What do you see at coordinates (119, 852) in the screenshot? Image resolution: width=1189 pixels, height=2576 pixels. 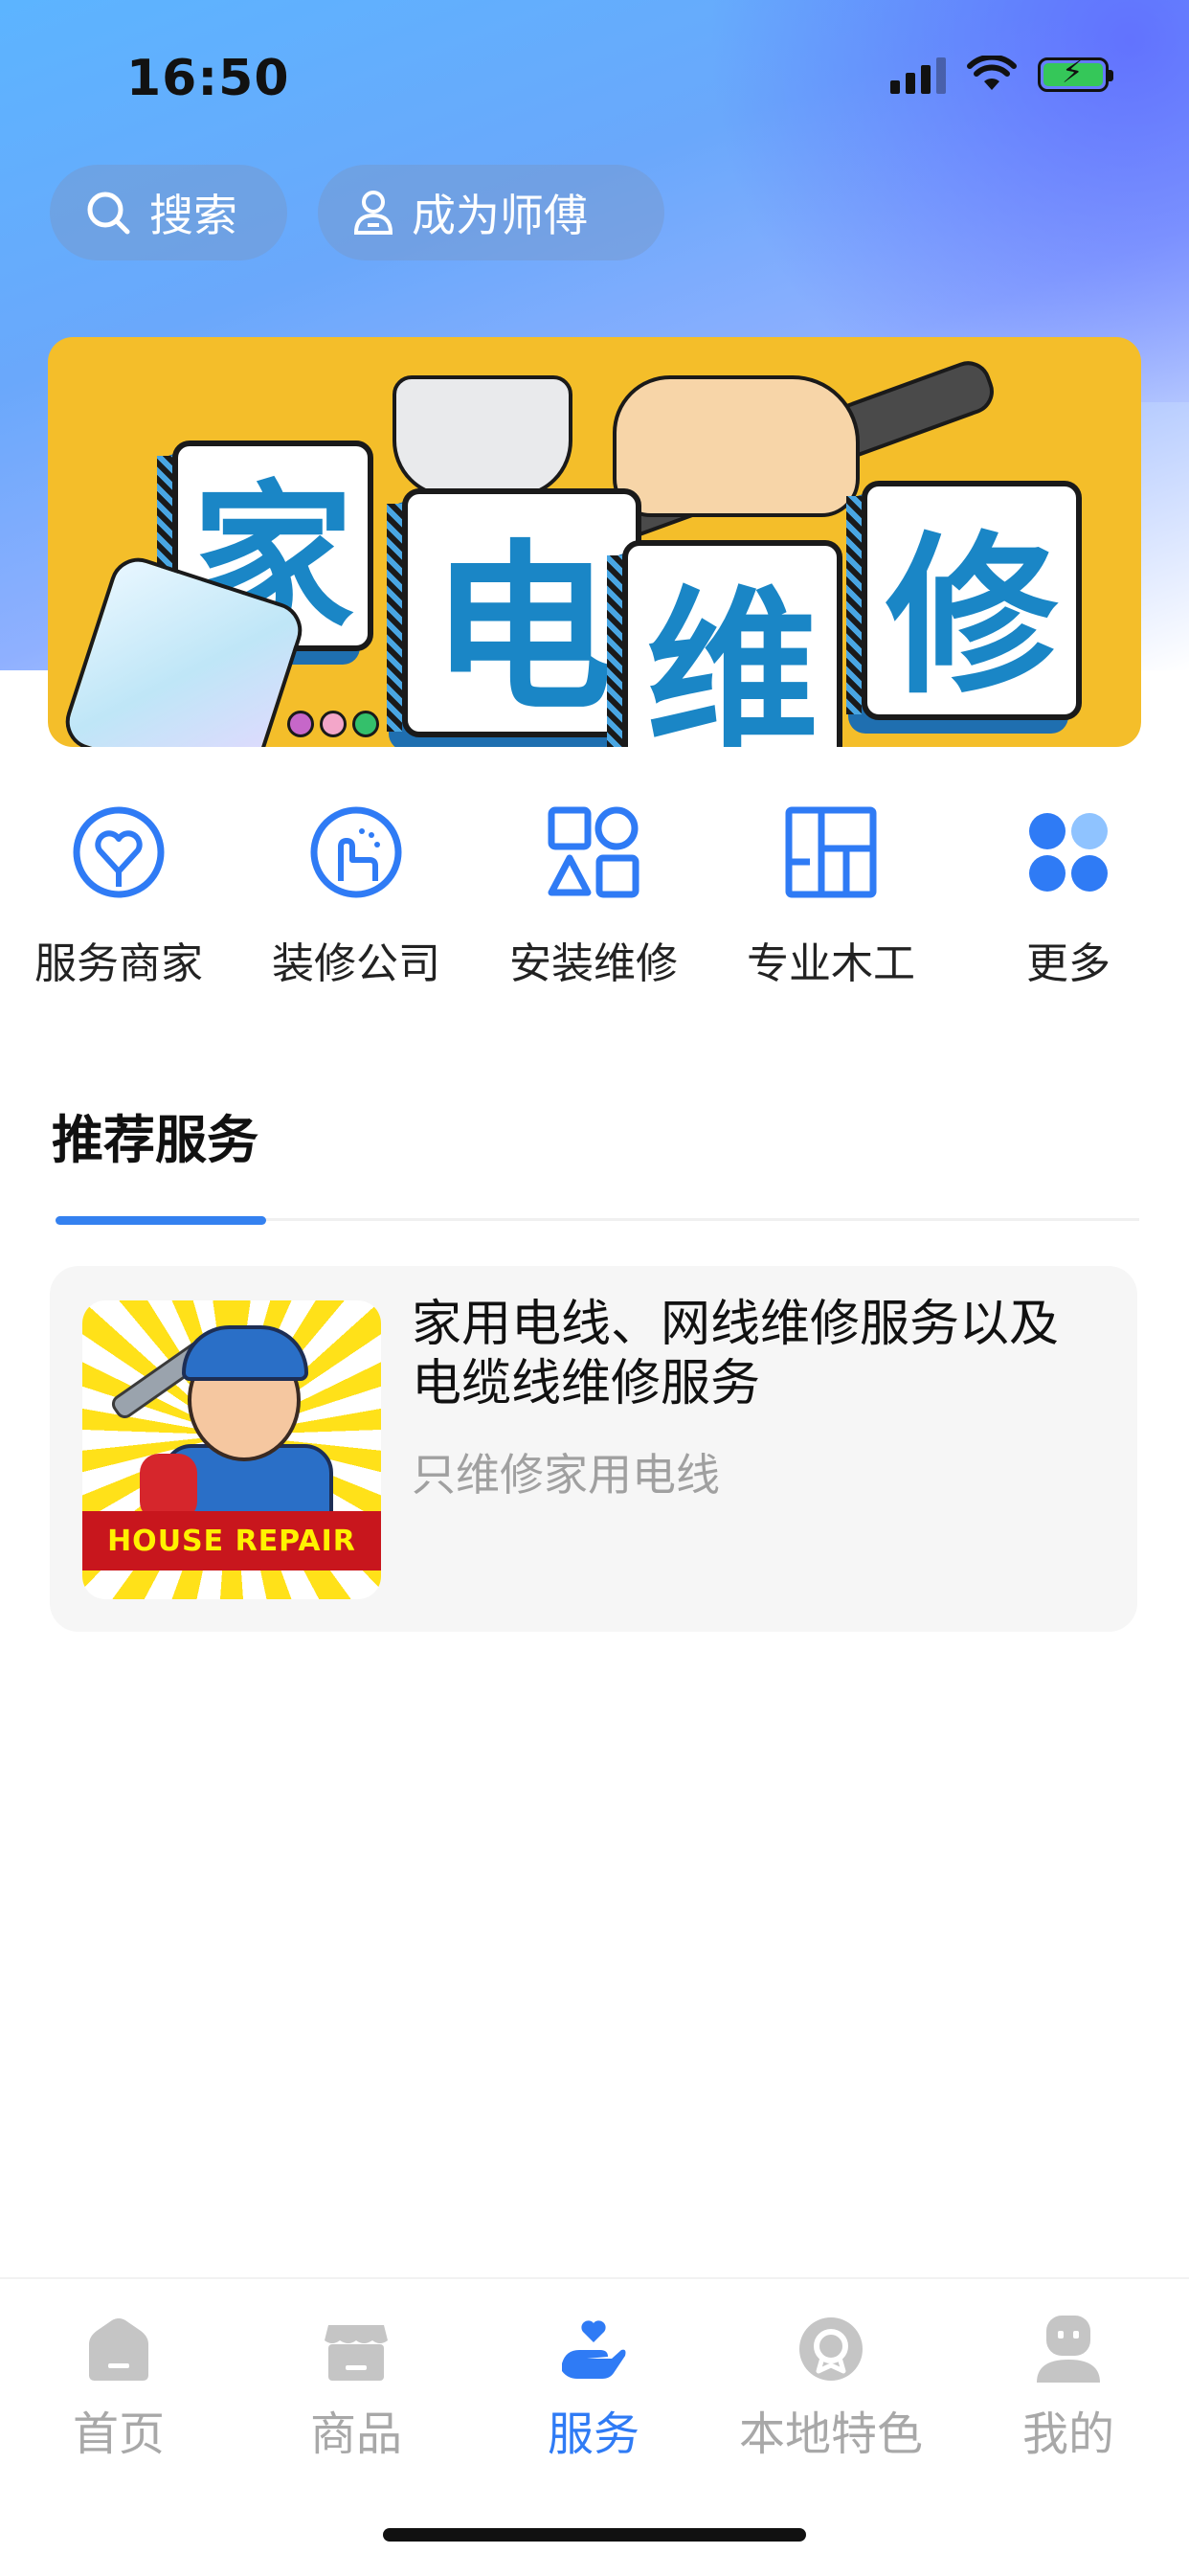 I see `merchant-heart-icon` at bounding box center [119, 852].